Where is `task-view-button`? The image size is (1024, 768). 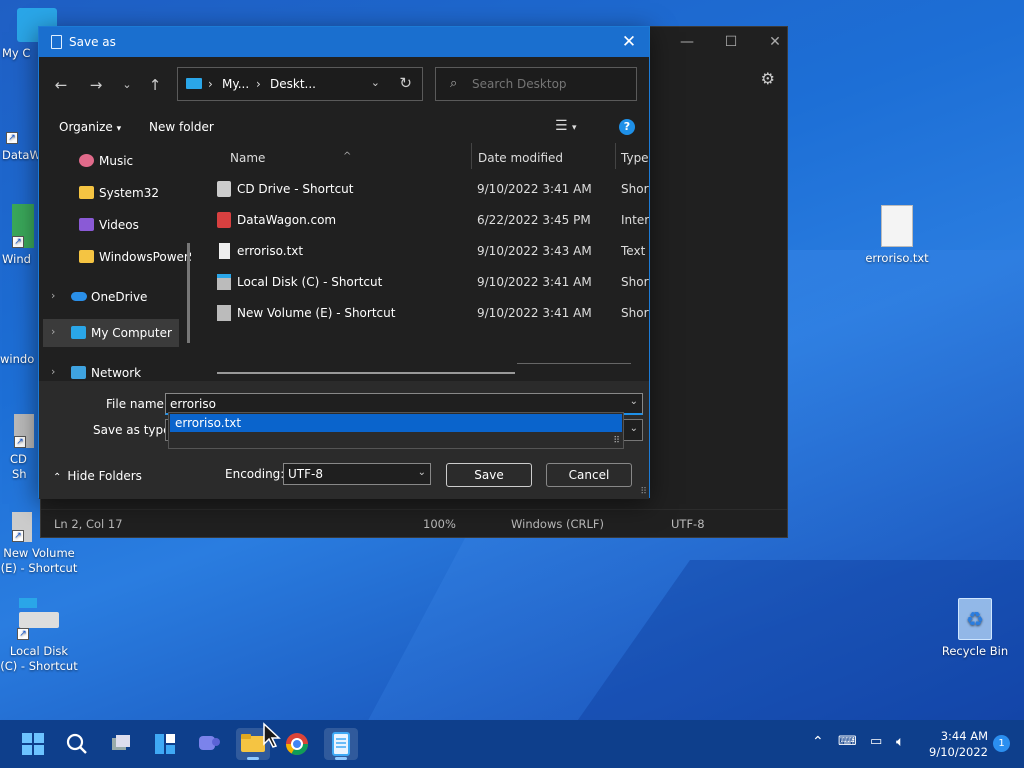
task-view-button is located at coordinates (121, 744).